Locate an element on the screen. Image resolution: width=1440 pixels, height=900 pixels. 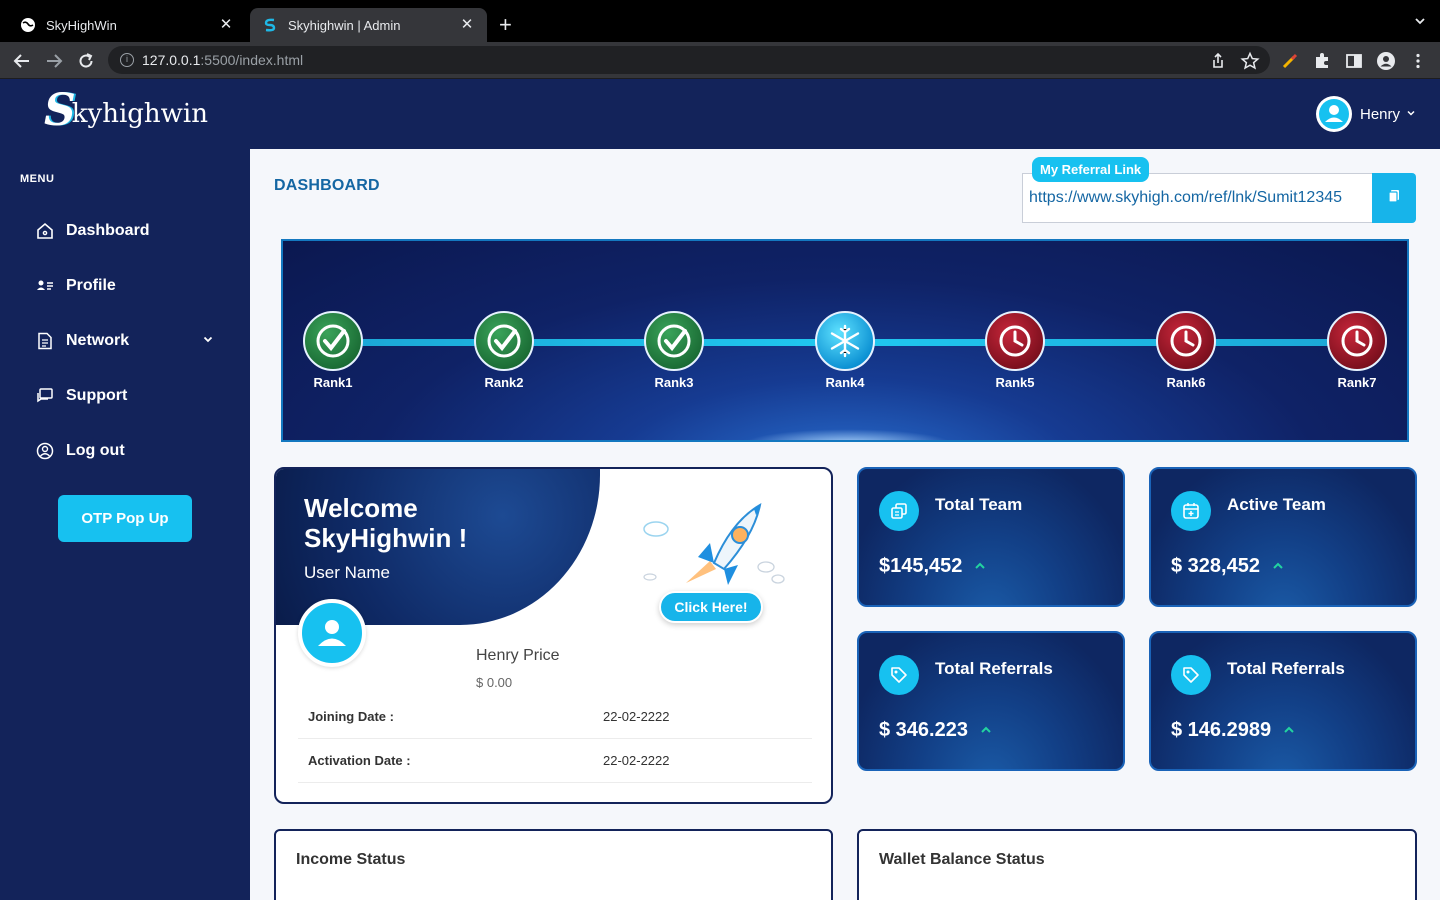
site-info-icon: i is located at coordinates (127, 60).